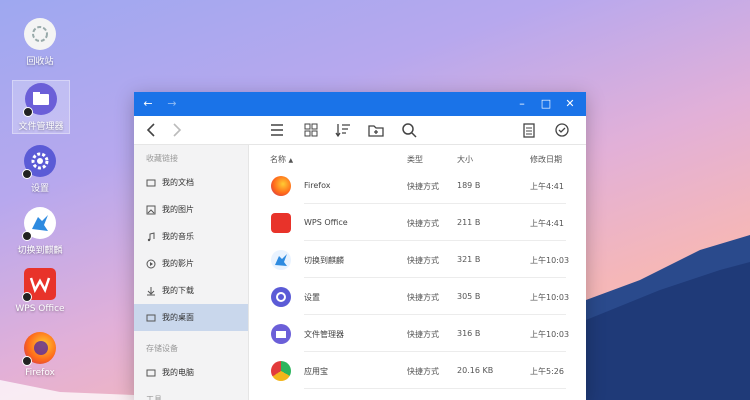 The height and width of the screenshot is (400, 750). What do you see at coordinates (41, 127) in the screenshot?
I see `desktop-icon-label: 文件管理器` at bounding box center [41, 127].